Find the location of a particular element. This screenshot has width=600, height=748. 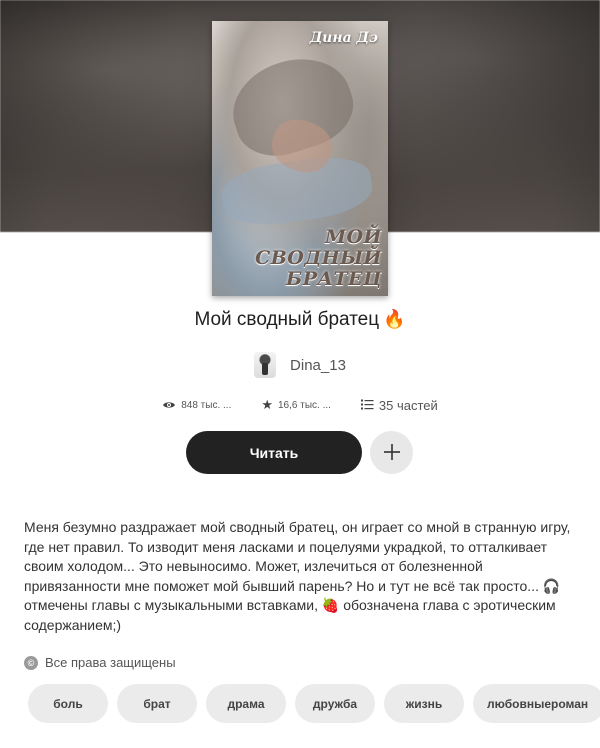

add-to-library-button is located at coordinates (391, 452).